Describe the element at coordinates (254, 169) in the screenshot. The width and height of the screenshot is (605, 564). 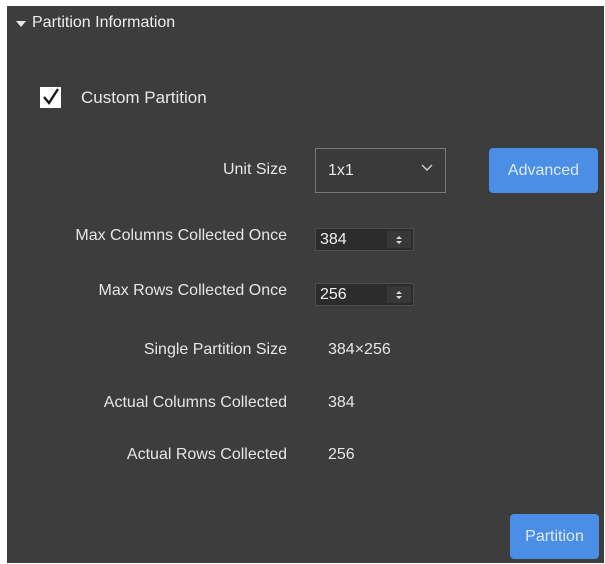
I see `unit-size-label: Unit Size` at that location.